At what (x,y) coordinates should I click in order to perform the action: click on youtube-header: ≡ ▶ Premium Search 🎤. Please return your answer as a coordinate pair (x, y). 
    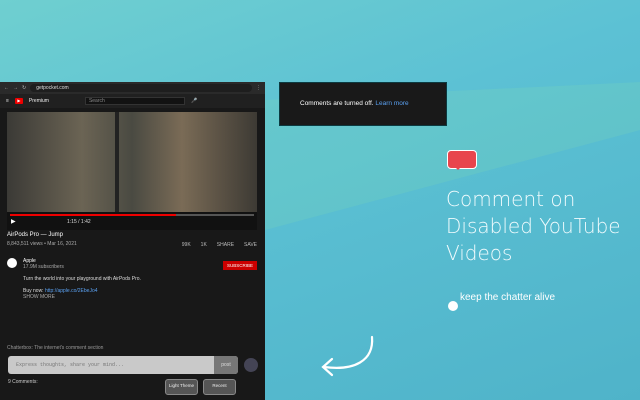
    Looking at the image, I should click on (132, 101).